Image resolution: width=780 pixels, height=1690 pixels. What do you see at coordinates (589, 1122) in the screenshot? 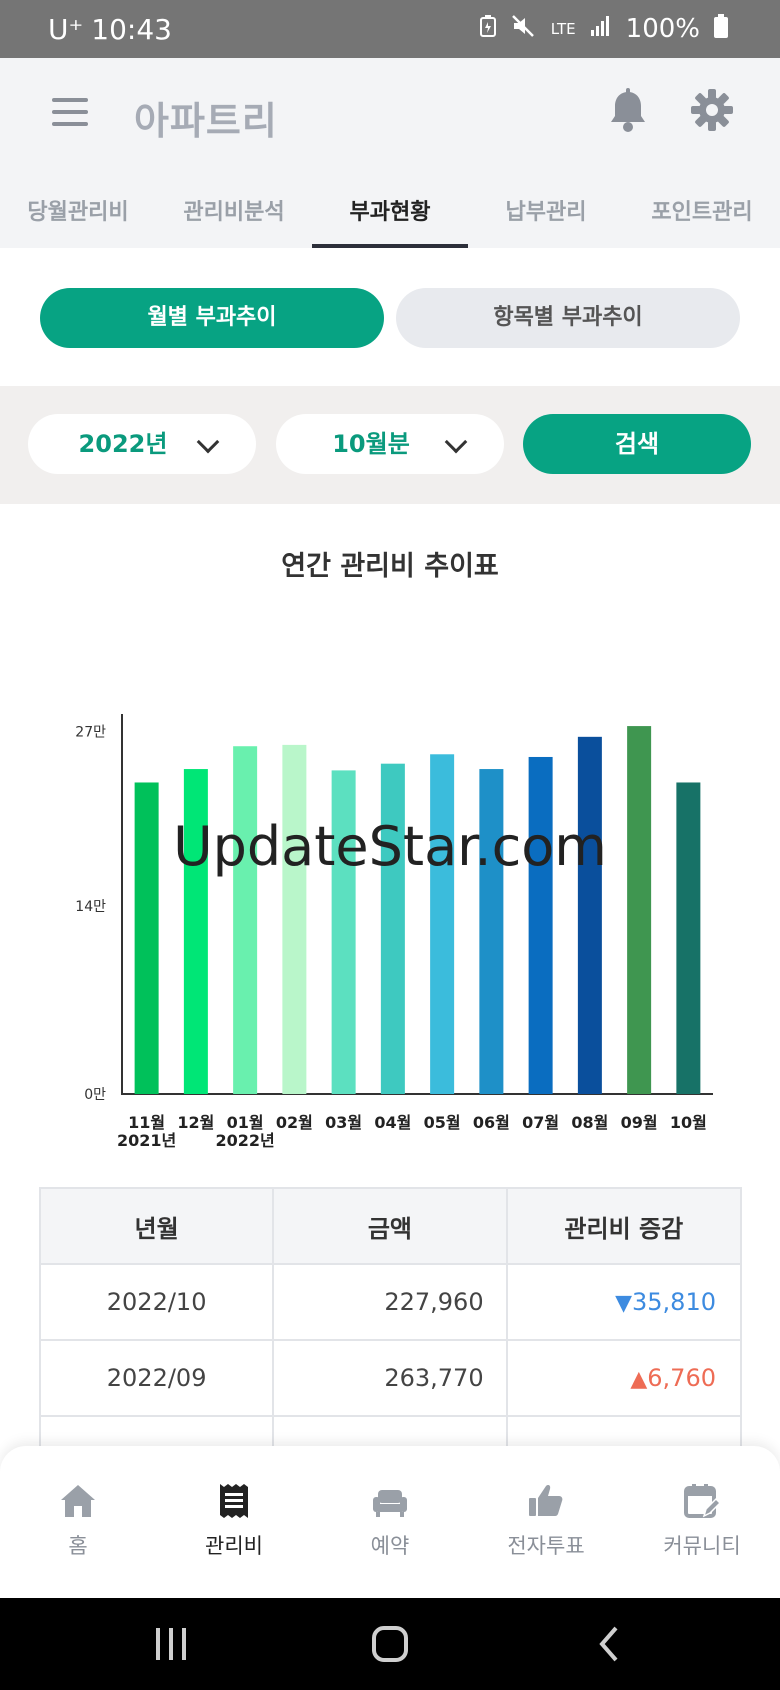
I see `x-tick-label: 08월` at bounding box center [589, 1122].